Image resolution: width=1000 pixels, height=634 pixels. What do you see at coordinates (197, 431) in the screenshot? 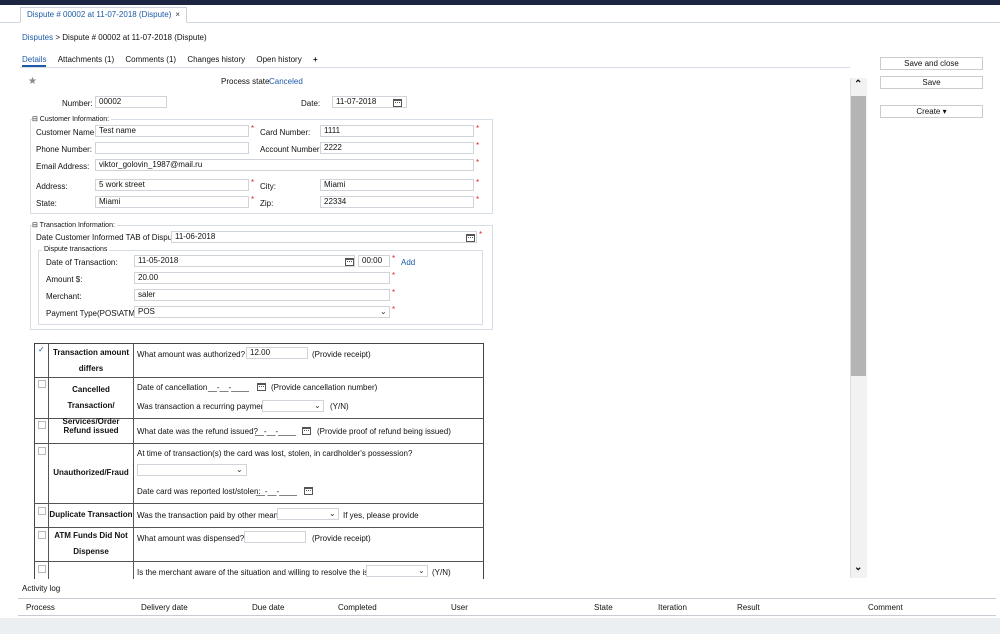
I see `refund-date-question: What date was the refund issued?` at bounding box center [197, 431].